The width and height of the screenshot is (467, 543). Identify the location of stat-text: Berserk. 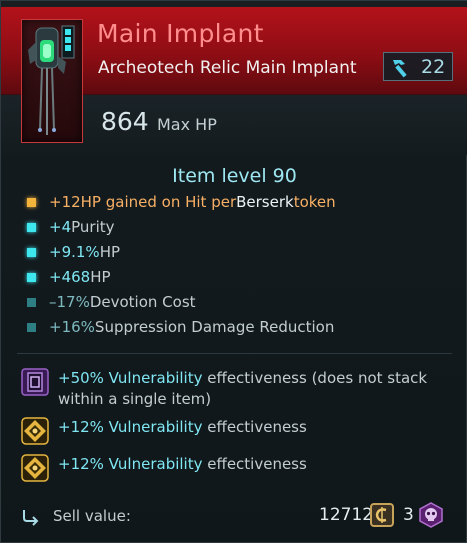
(265, 202).